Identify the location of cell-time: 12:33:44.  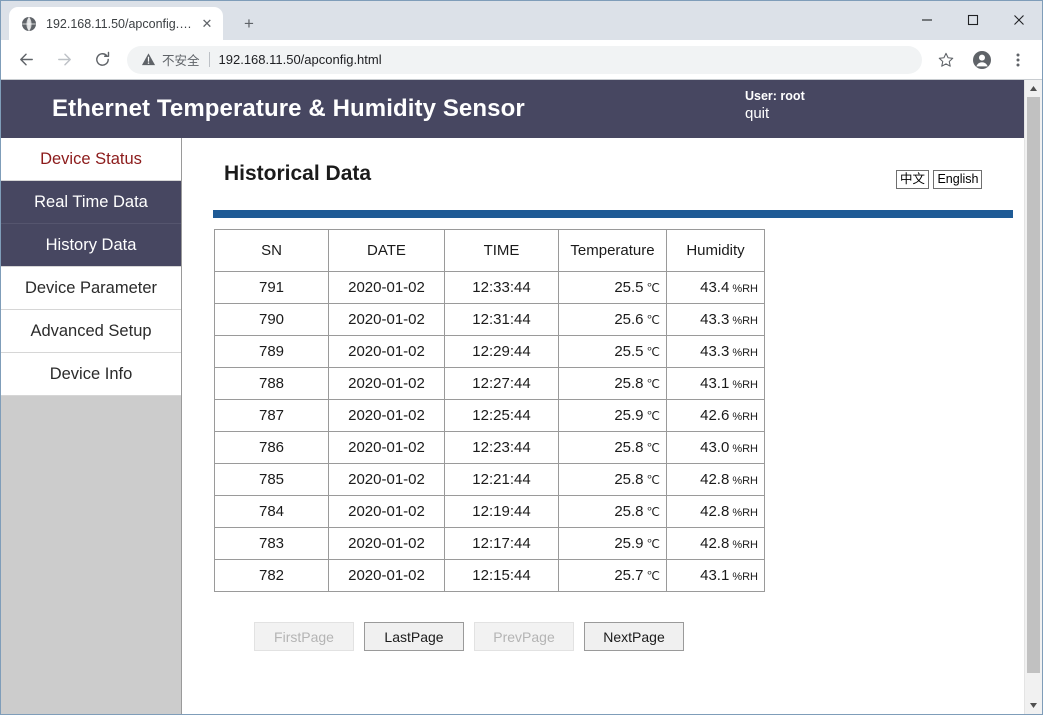
(501, 287).